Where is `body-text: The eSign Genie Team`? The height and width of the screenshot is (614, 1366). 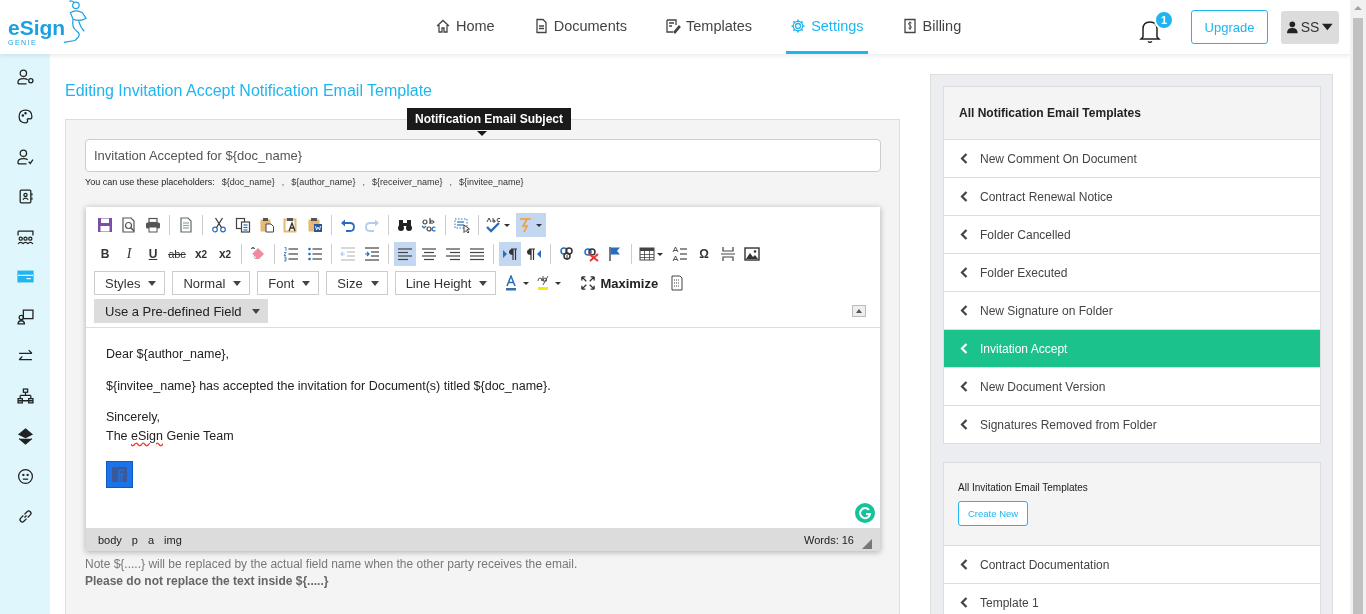
body-text: The eSign Genie Team is located at coordinates (170, 435).